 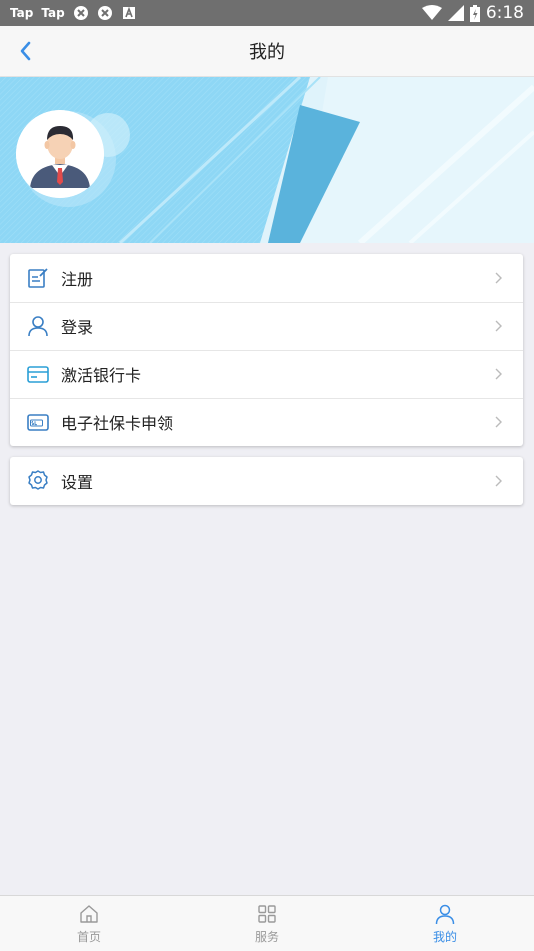 What do you see at coordinates (38, 480) in the screenshot?
I see `gear-icon` at bounding box center [38, 480].